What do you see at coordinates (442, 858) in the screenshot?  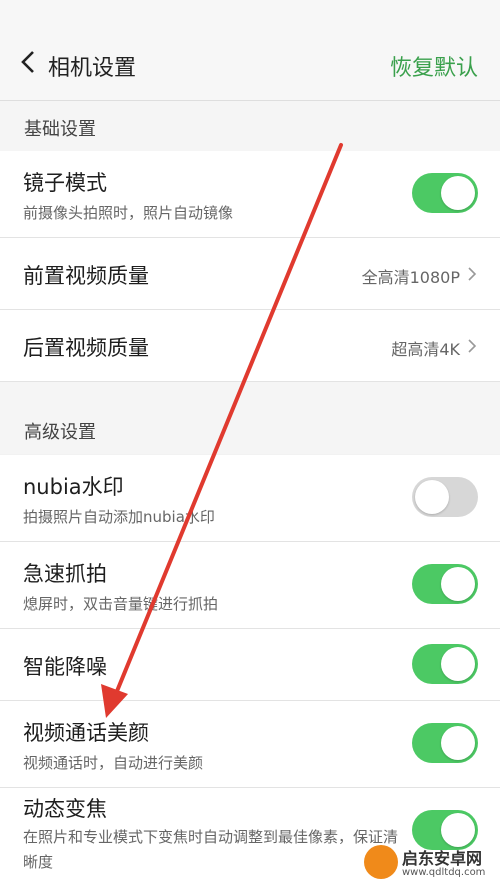 I see `watermark-text: 启东安卓网` at bounding box center [442, 858].